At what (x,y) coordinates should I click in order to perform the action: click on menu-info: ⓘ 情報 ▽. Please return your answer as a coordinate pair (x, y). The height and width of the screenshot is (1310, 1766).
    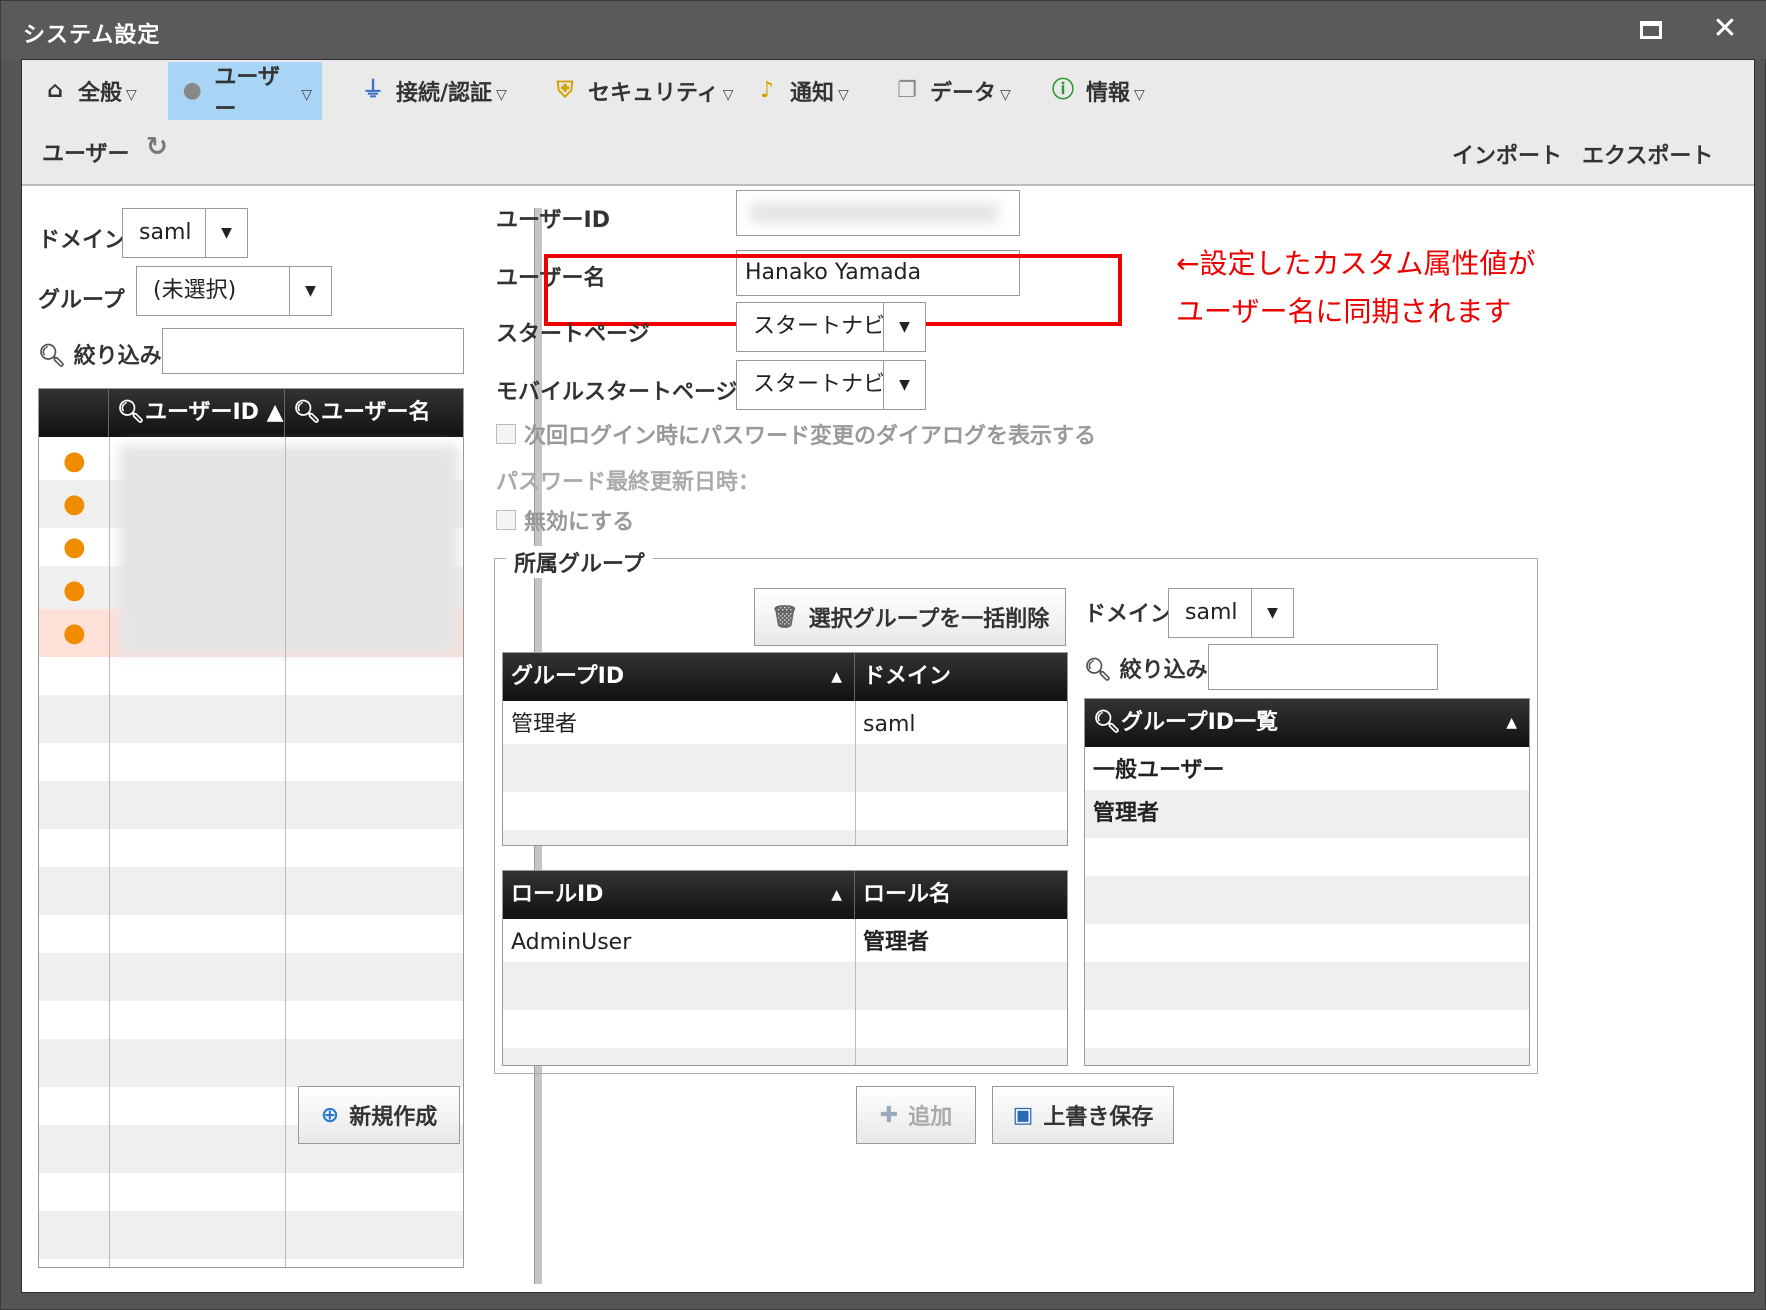
    Looking at the image, I should click on (1096, 91).